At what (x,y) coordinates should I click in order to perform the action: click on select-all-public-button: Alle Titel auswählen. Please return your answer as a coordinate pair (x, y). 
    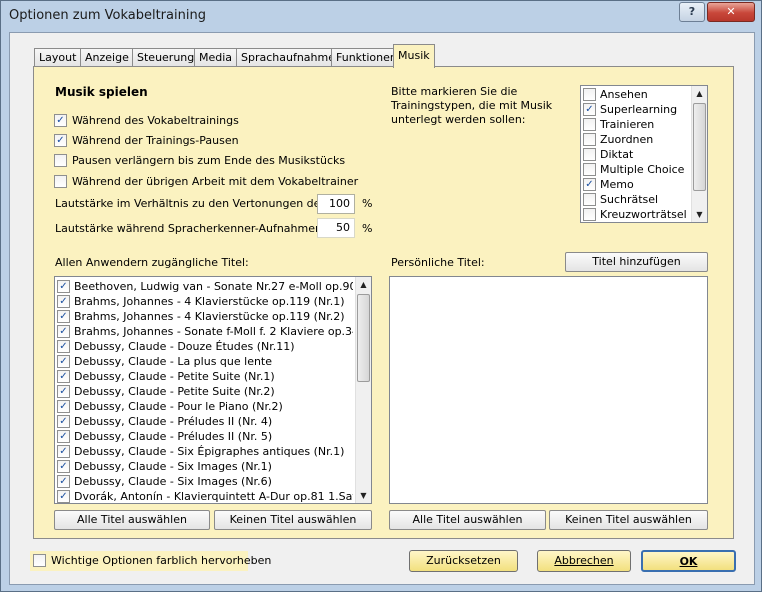
    Looking at the image, I should click on (132, 520).